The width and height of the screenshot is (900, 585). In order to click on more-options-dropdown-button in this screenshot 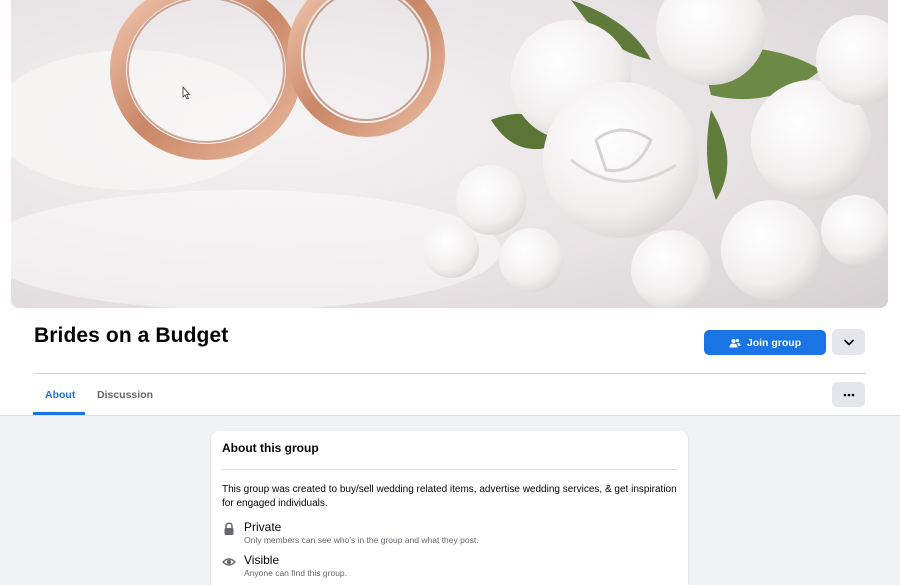, I will do `click(848, 342)`.